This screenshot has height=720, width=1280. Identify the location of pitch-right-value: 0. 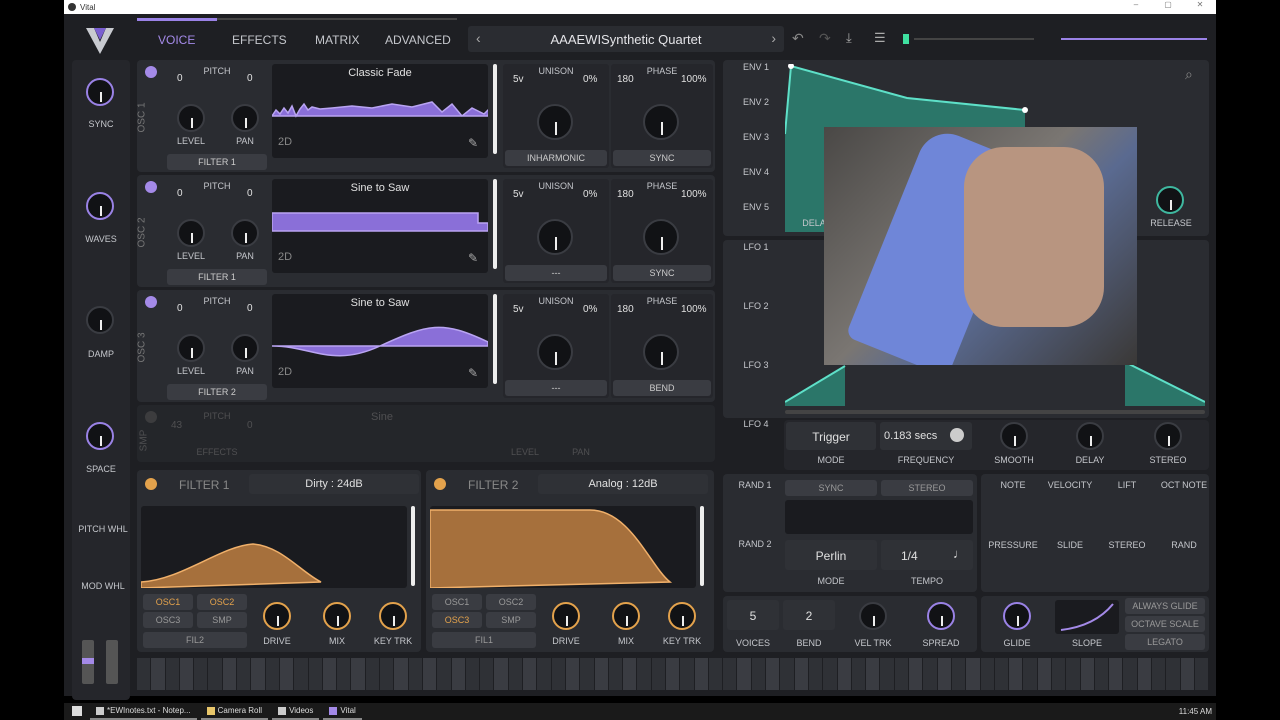
(250, 308).